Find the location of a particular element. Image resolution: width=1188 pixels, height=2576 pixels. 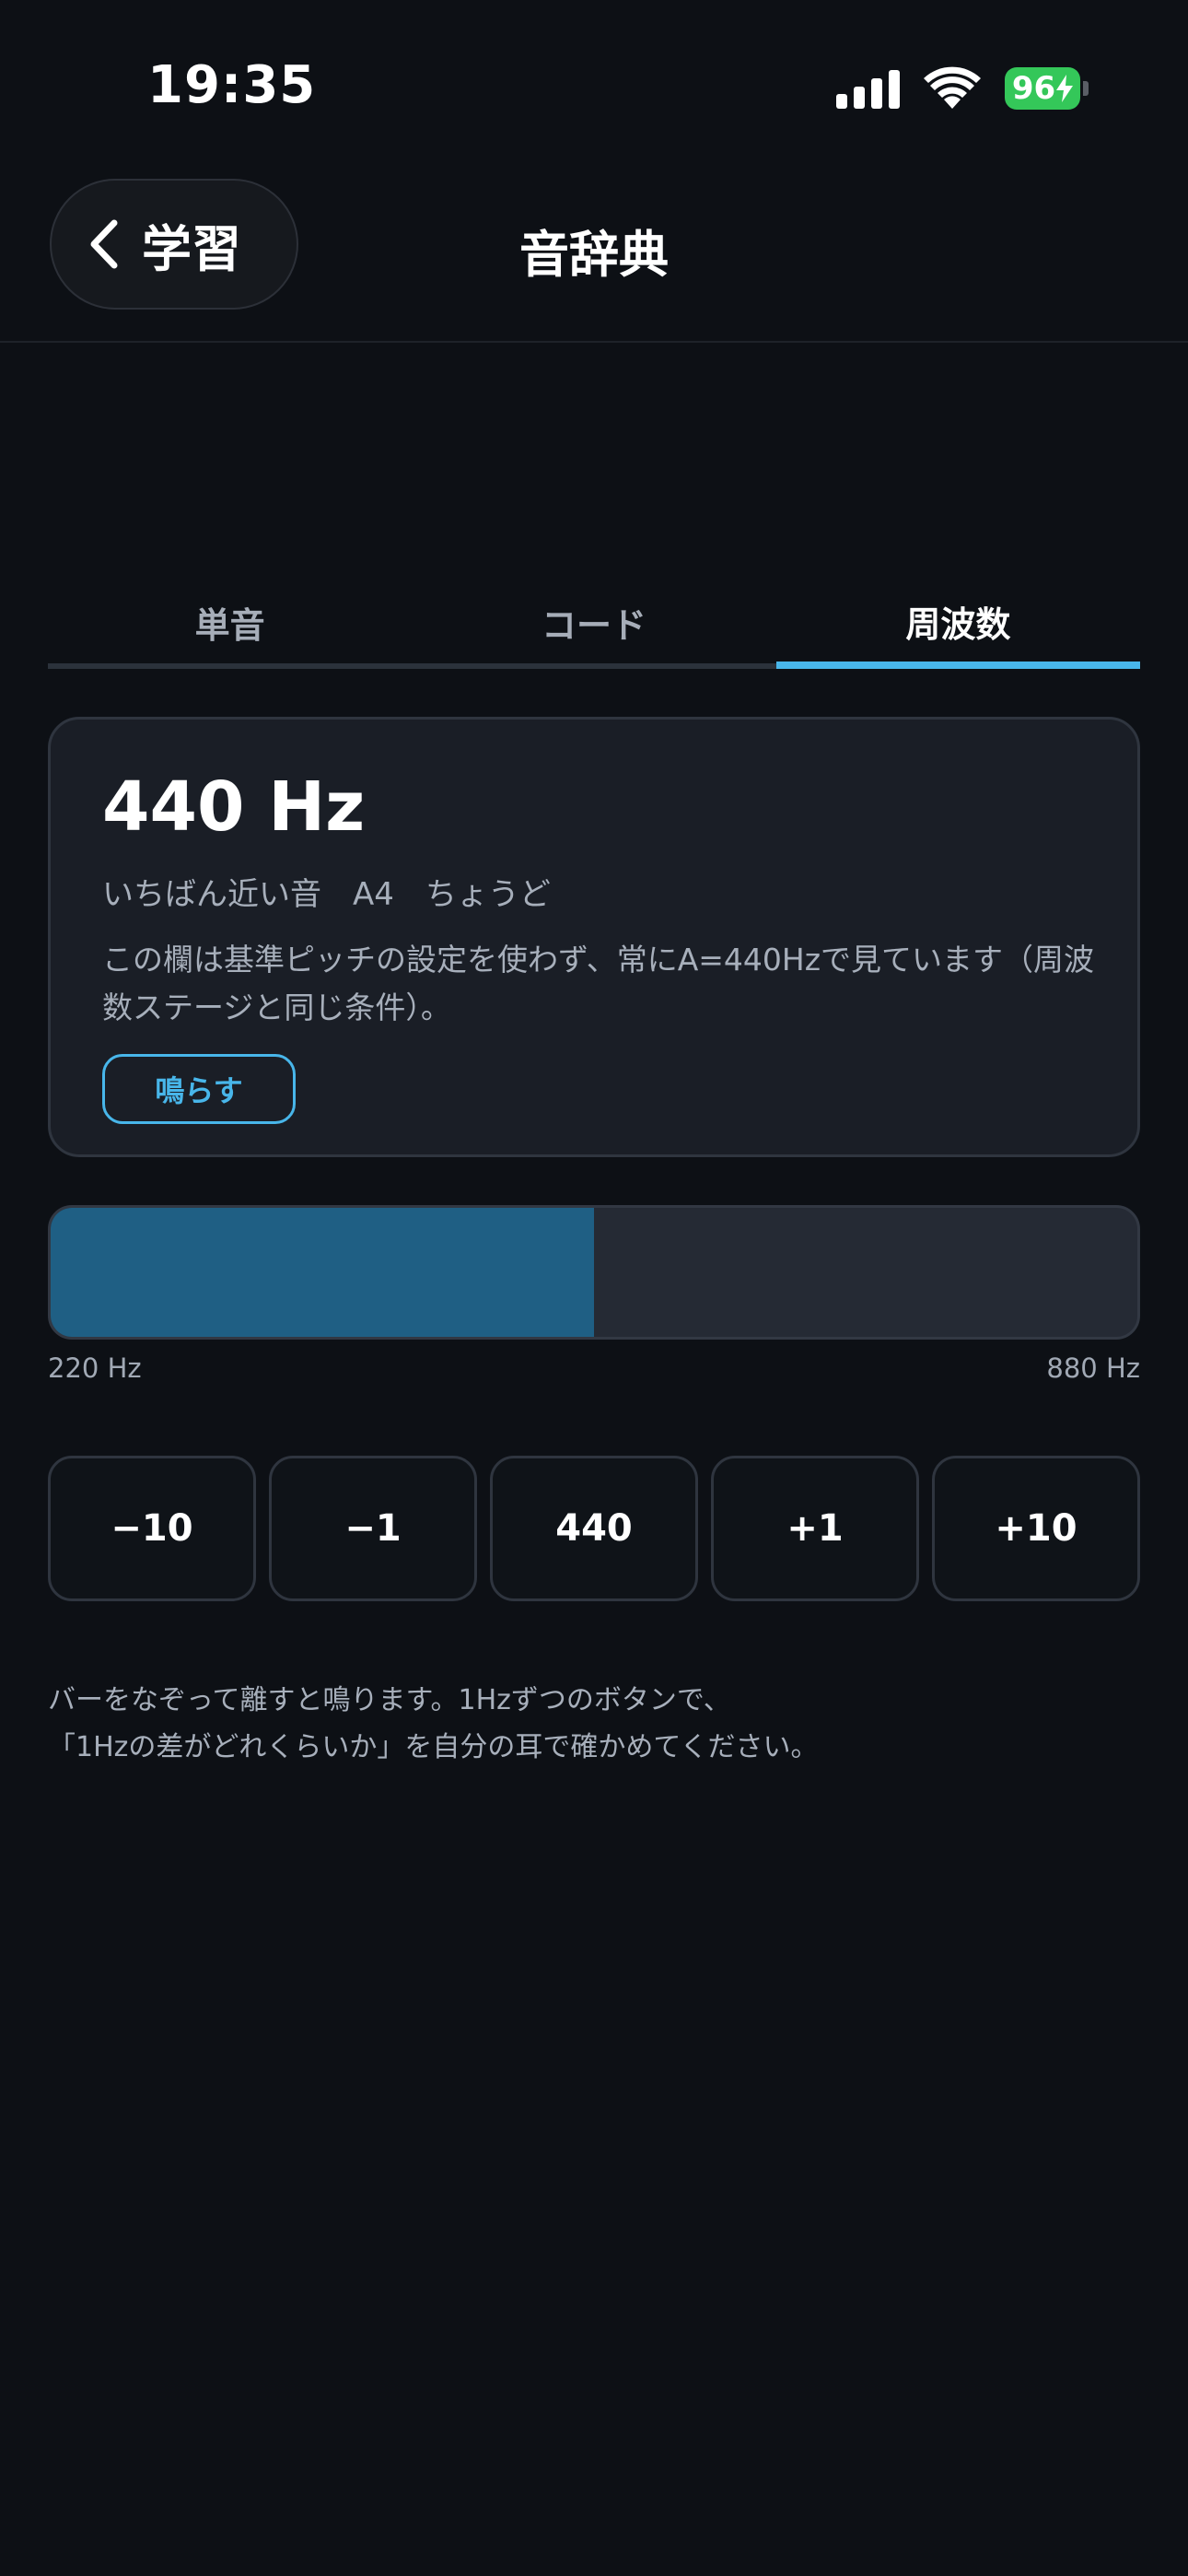

plus-1-button: +1 is located at coordinates (815, 1528).